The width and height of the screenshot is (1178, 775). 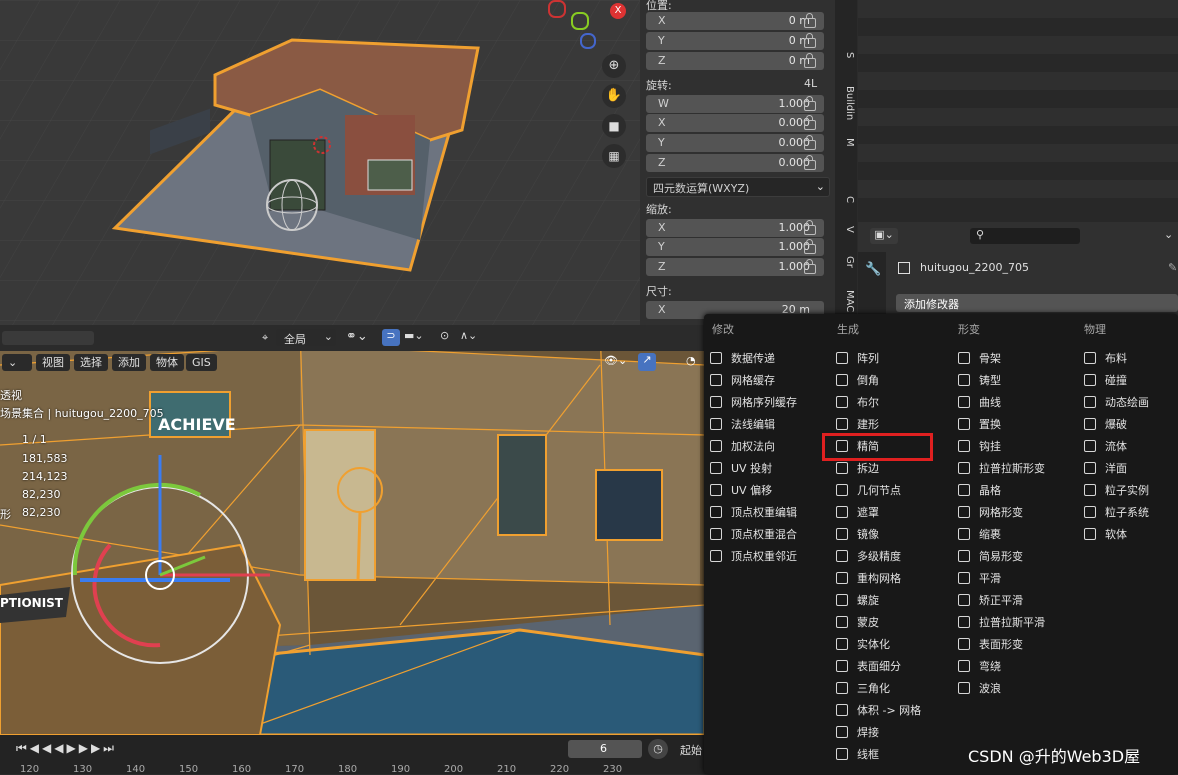 What do you see at coordinates (990, 557) in the screenshot?
I see `modifier-item: 简易形变` at bounding box center [990, 557].